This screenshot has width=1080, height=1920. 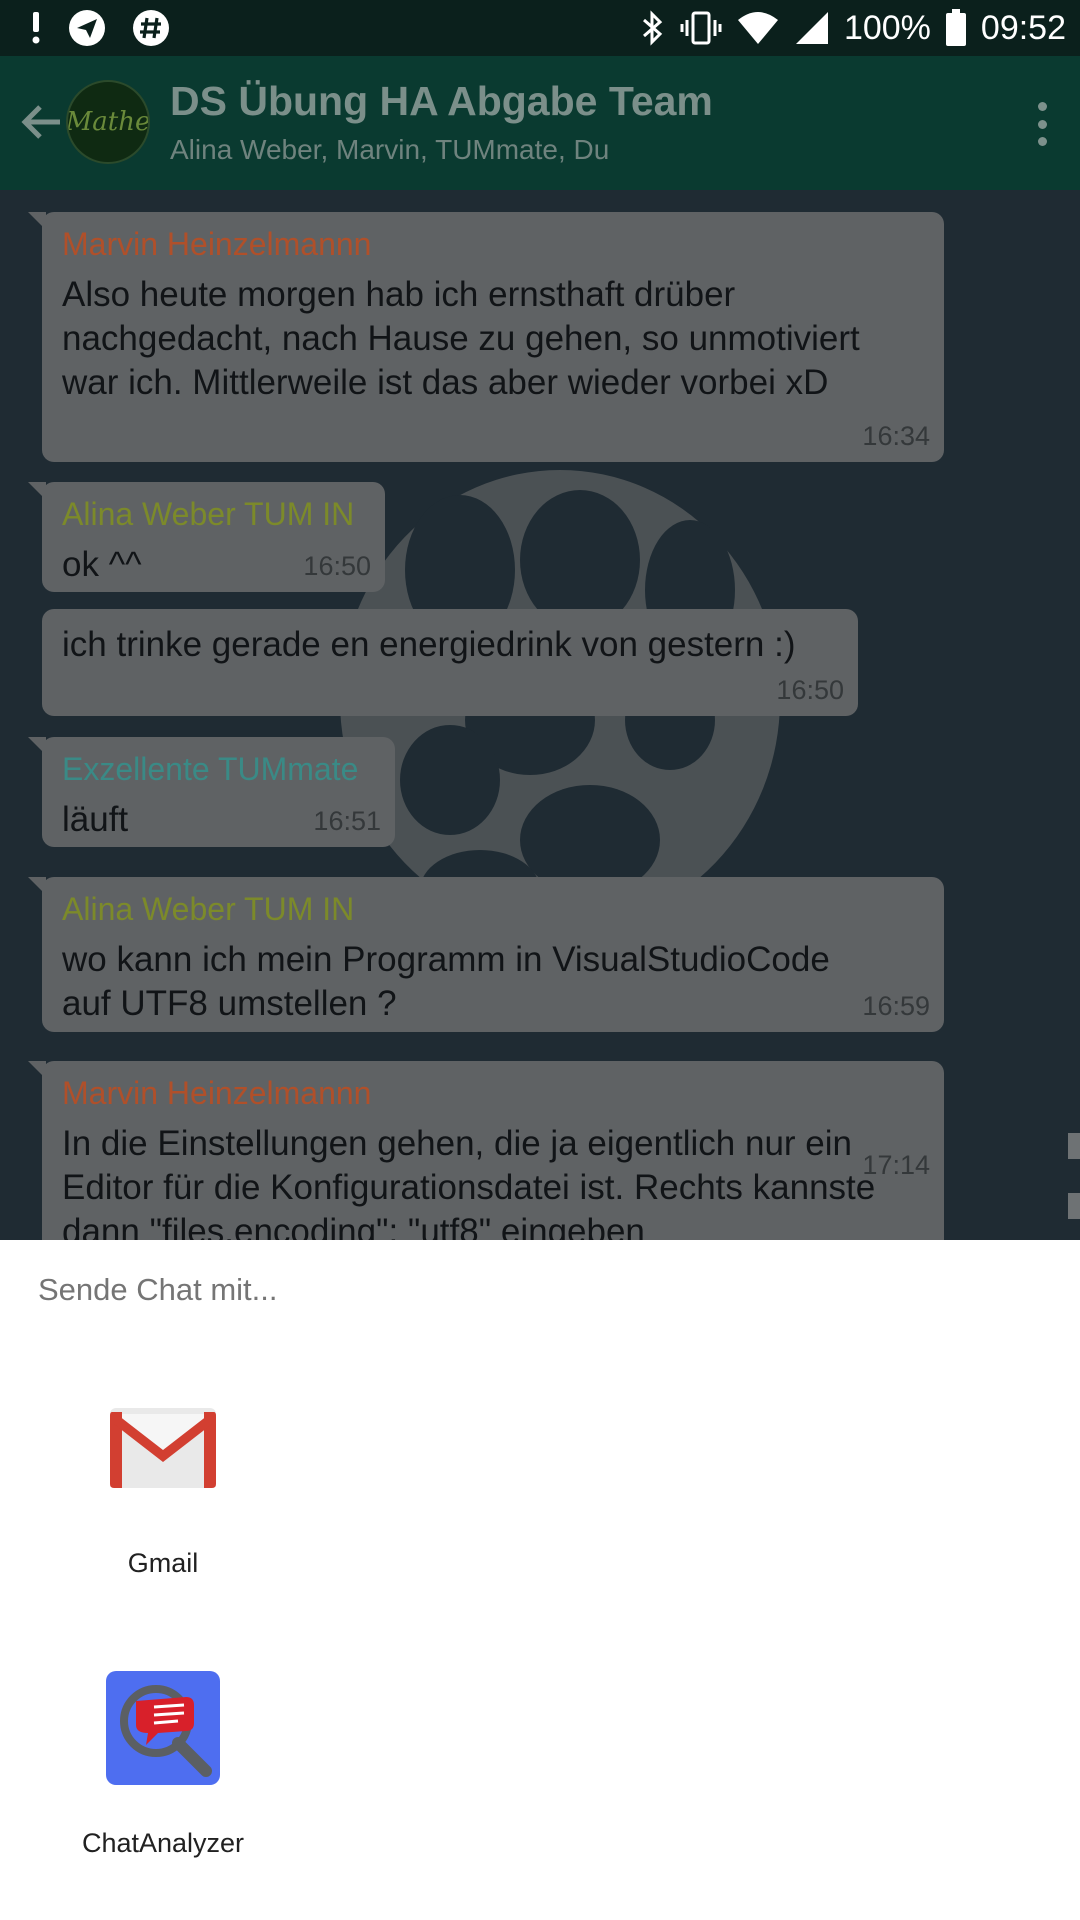 What do you see at coordinates (1042, 106) in the screenshot?
I see `more-vert-icon` at bounding box center [1042, 106].